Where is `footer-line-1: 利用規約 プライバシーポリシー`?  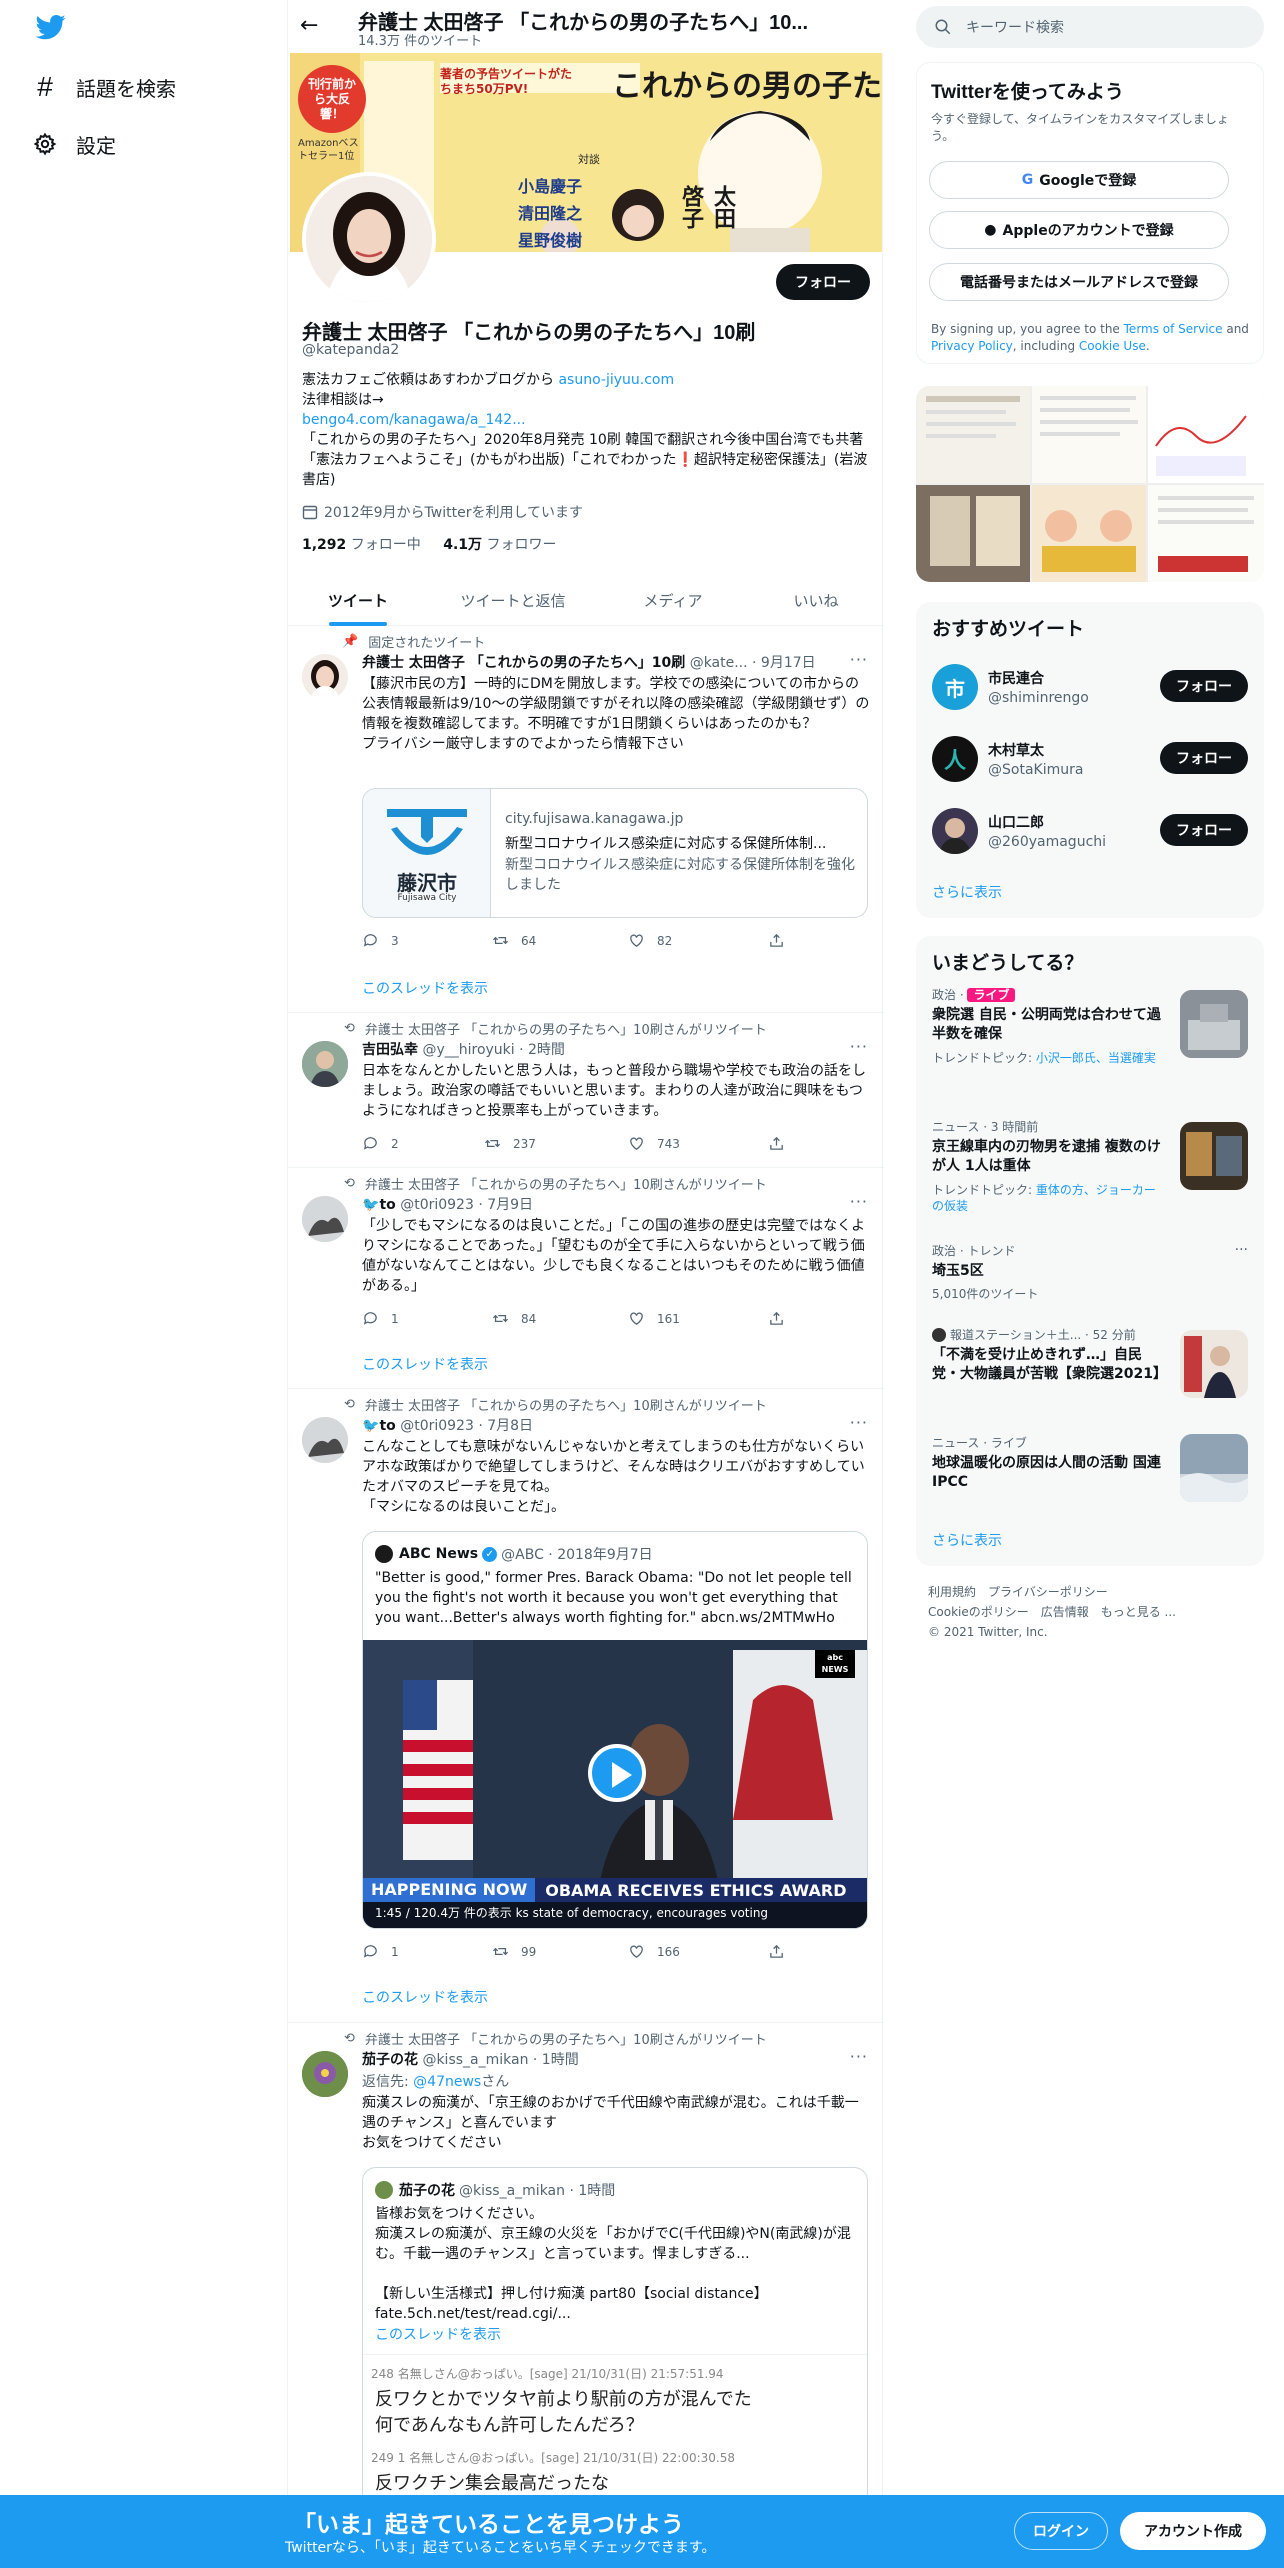 footer-line-1: 利用規約 プライバシーポリシー is located at coordinates (1098, 1592).